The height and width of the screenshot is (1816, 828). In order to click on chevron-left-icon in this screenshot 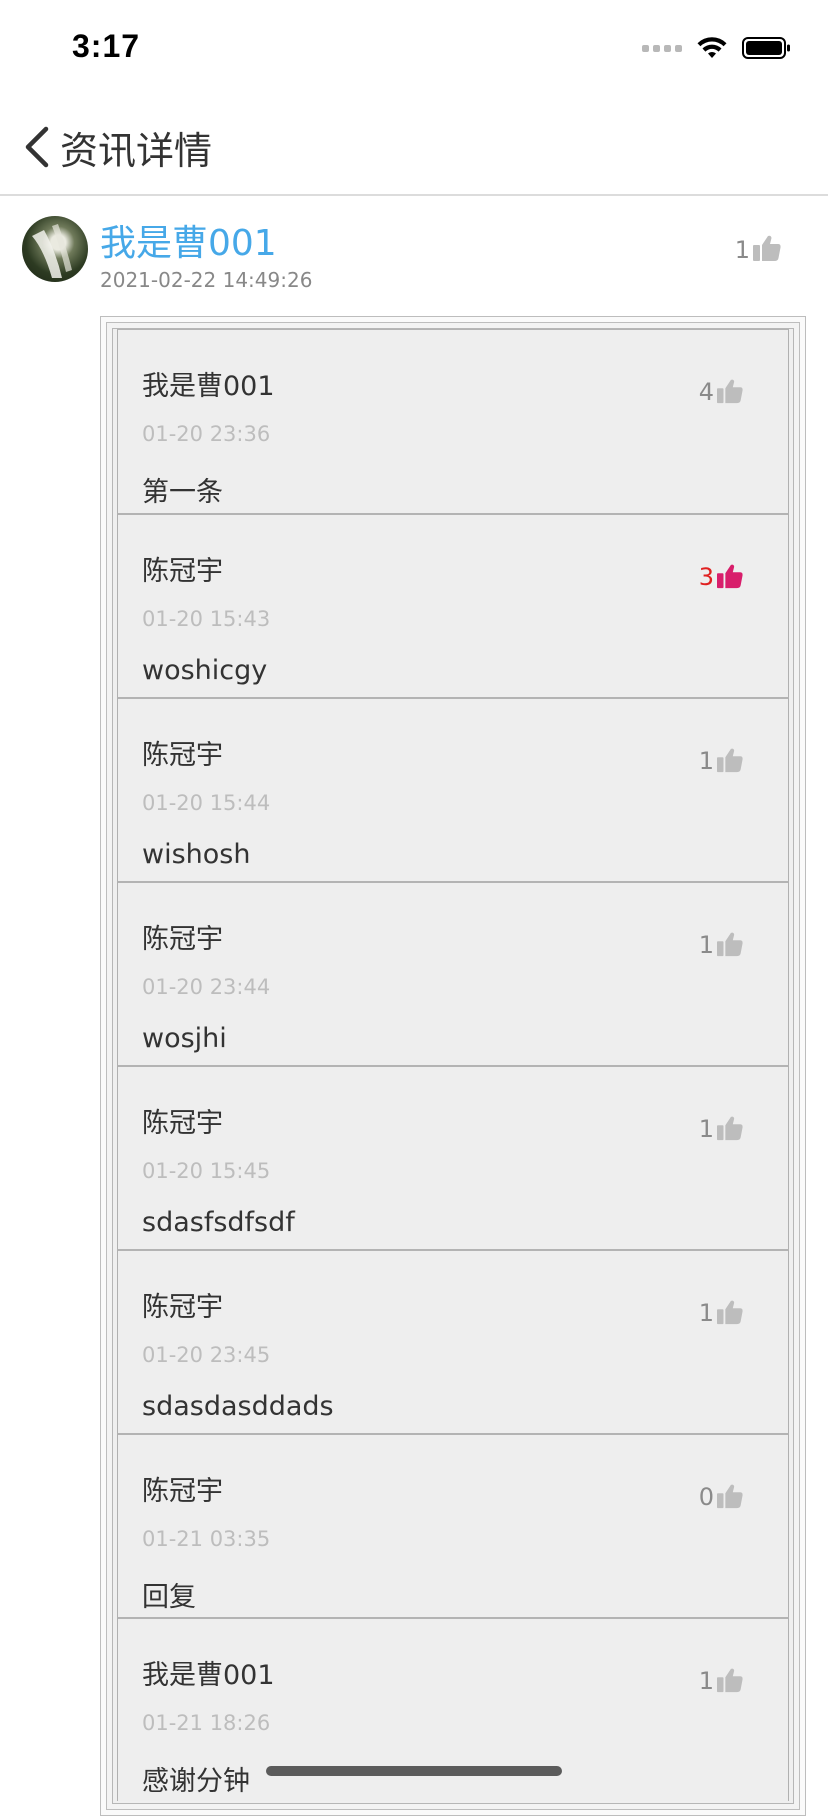, I will do `click(37, 147)`.